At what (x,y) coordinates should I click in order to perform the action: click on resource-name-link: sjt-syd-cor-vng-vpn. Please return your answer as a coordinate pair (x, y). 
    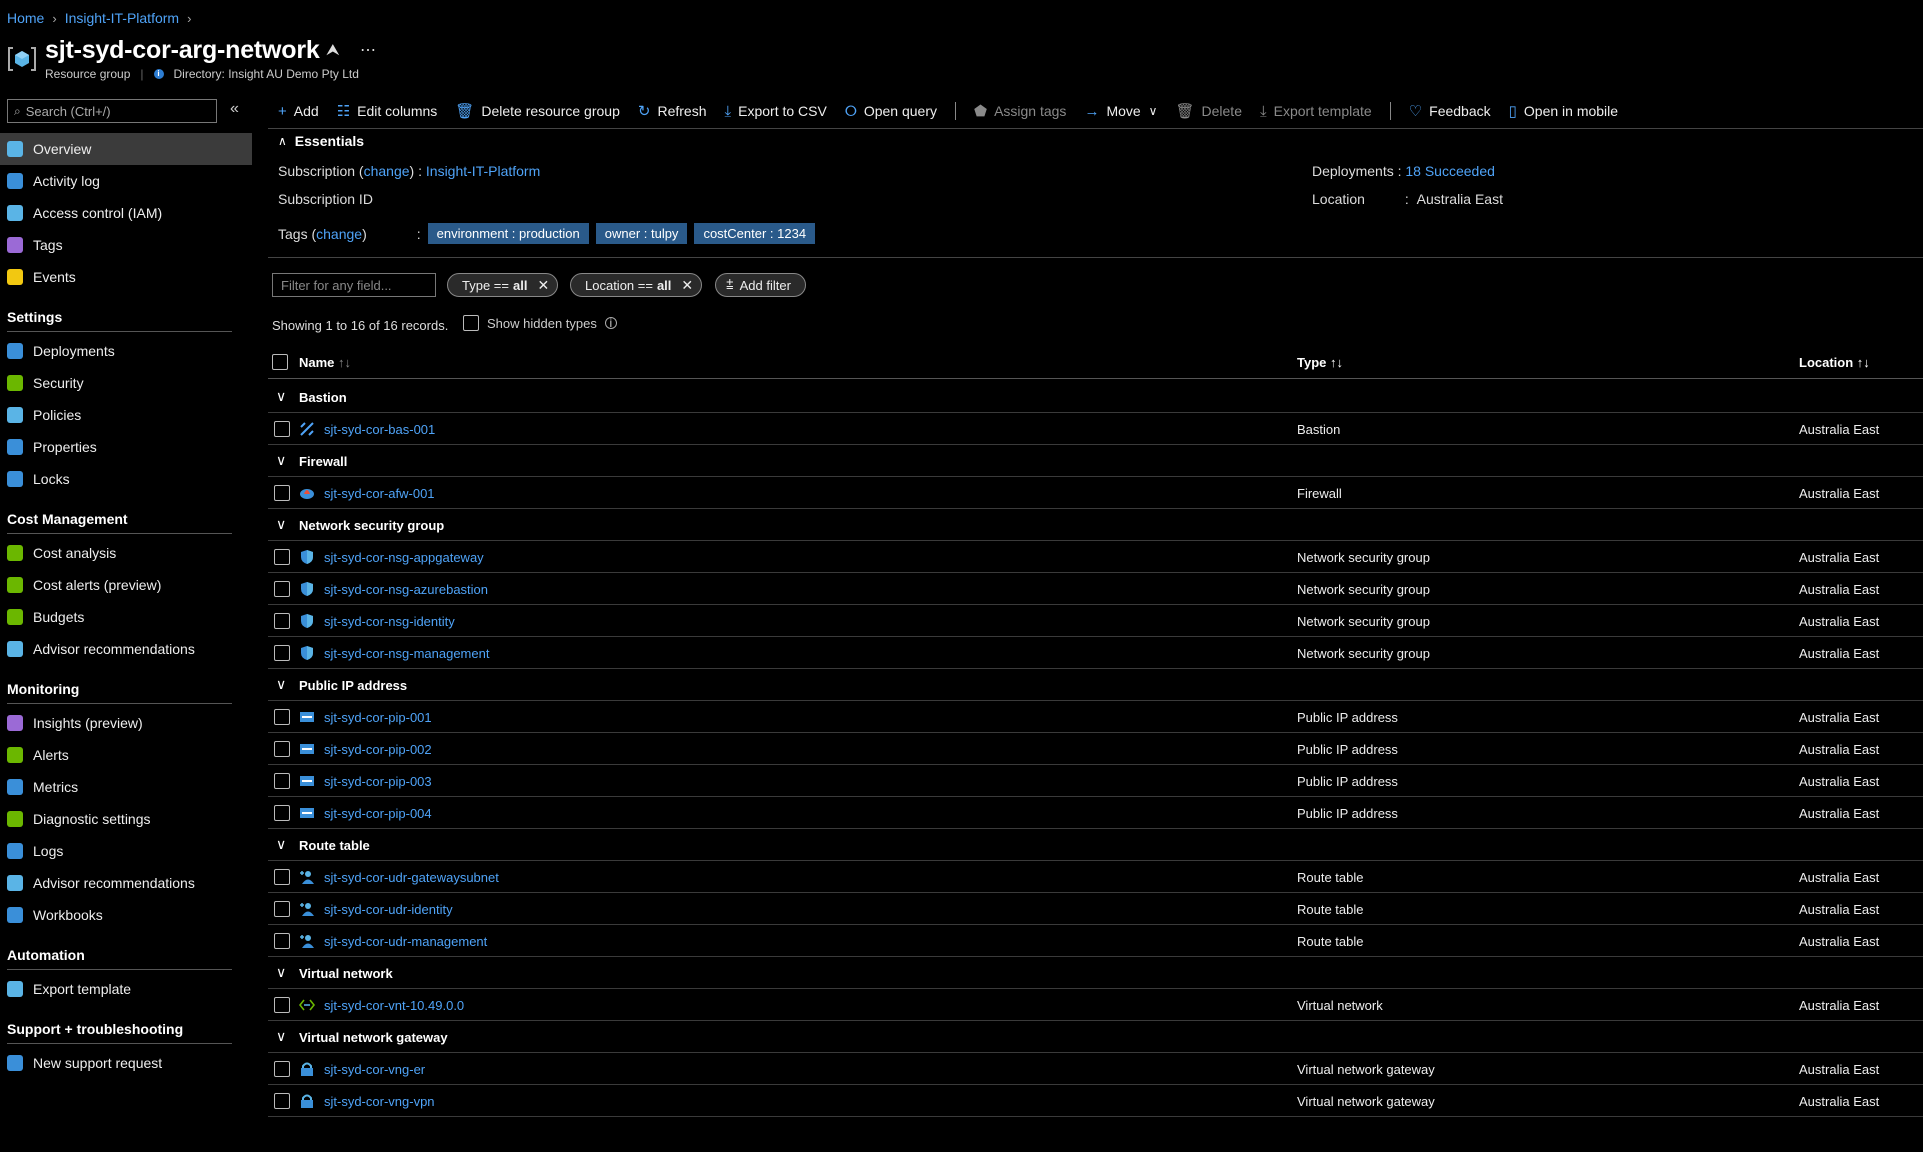
    Looking at the image, I should click on (379, 1101).